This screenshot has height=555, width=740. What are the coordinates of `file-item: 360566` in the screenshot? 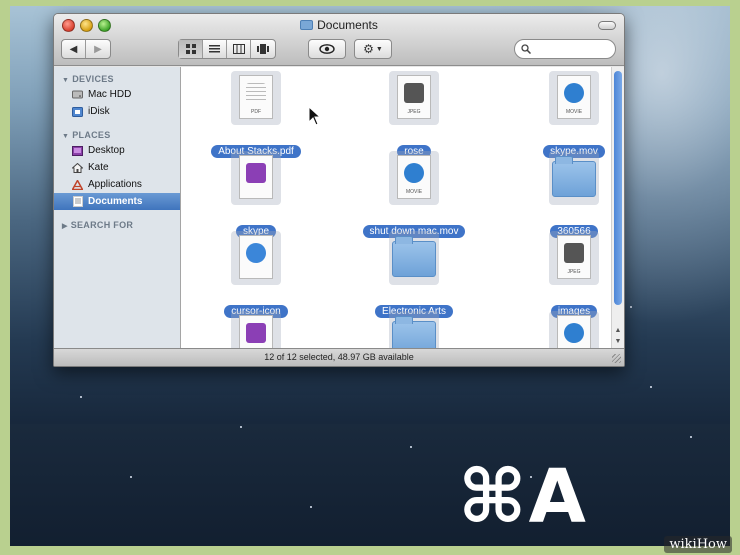 It's located at (566, 195).